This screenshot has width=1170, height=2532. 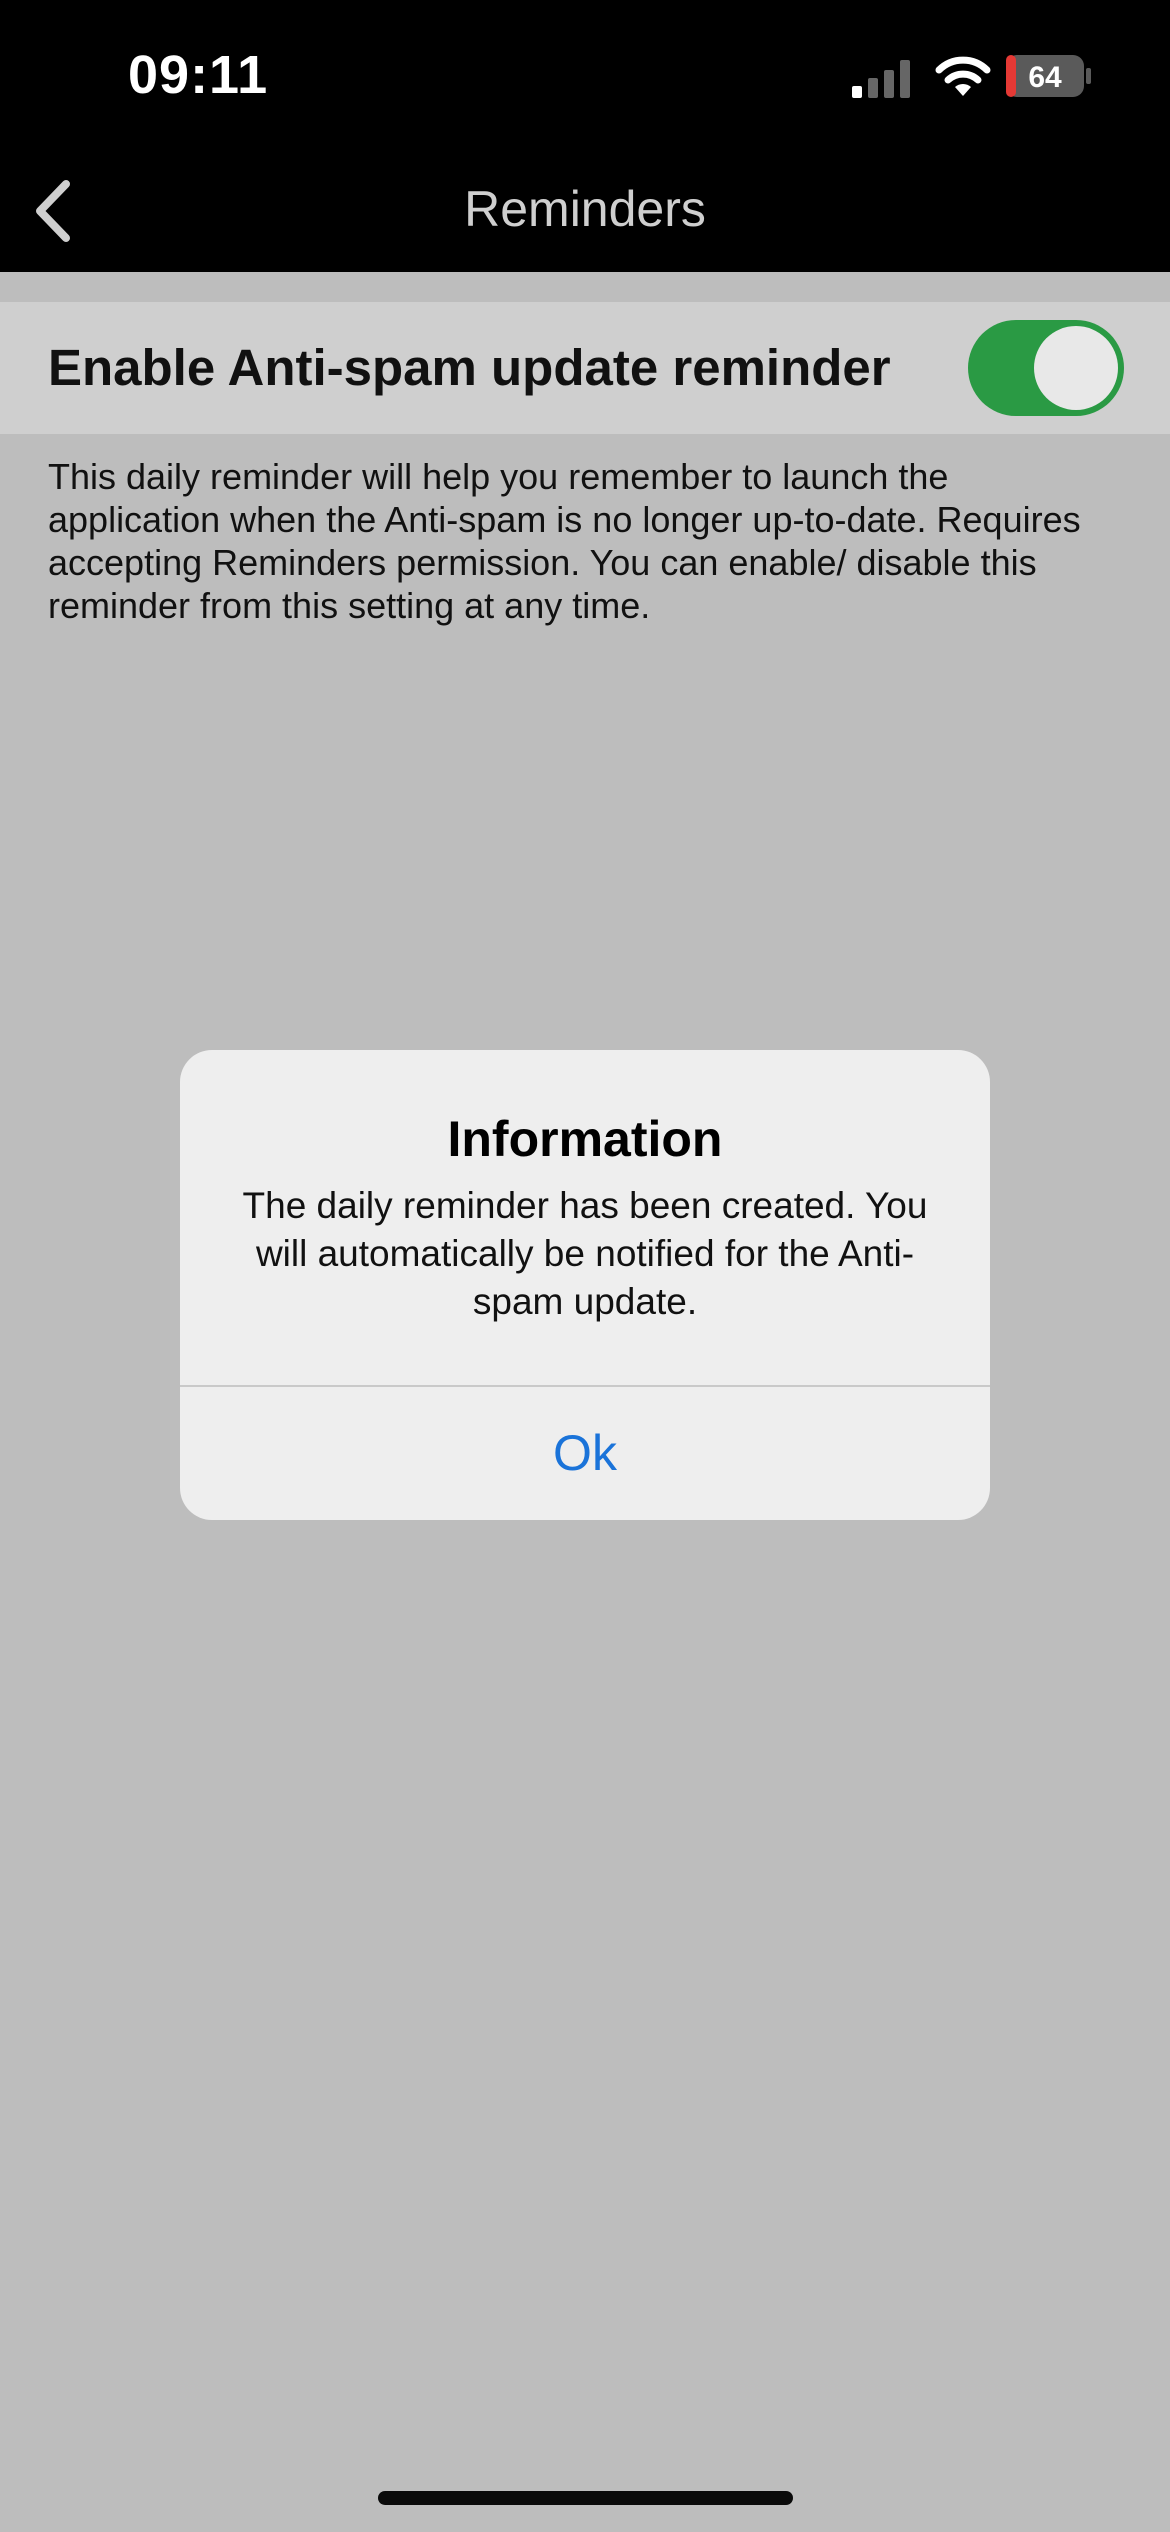 What do you see at coordinates (1045, 77) in the screenshot?
I see `battery-level-text: 64` at bounding box center [1045, 77].